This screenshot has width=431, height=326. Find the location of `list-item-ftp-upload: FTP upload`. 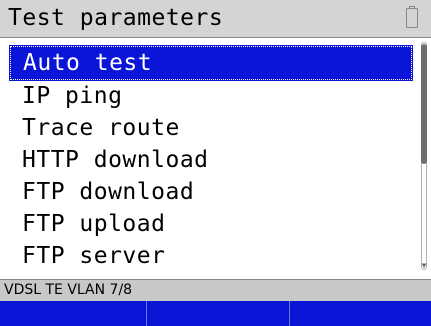

list-item-ftp-upload: FTP upload is located at coordinates (211, 224).